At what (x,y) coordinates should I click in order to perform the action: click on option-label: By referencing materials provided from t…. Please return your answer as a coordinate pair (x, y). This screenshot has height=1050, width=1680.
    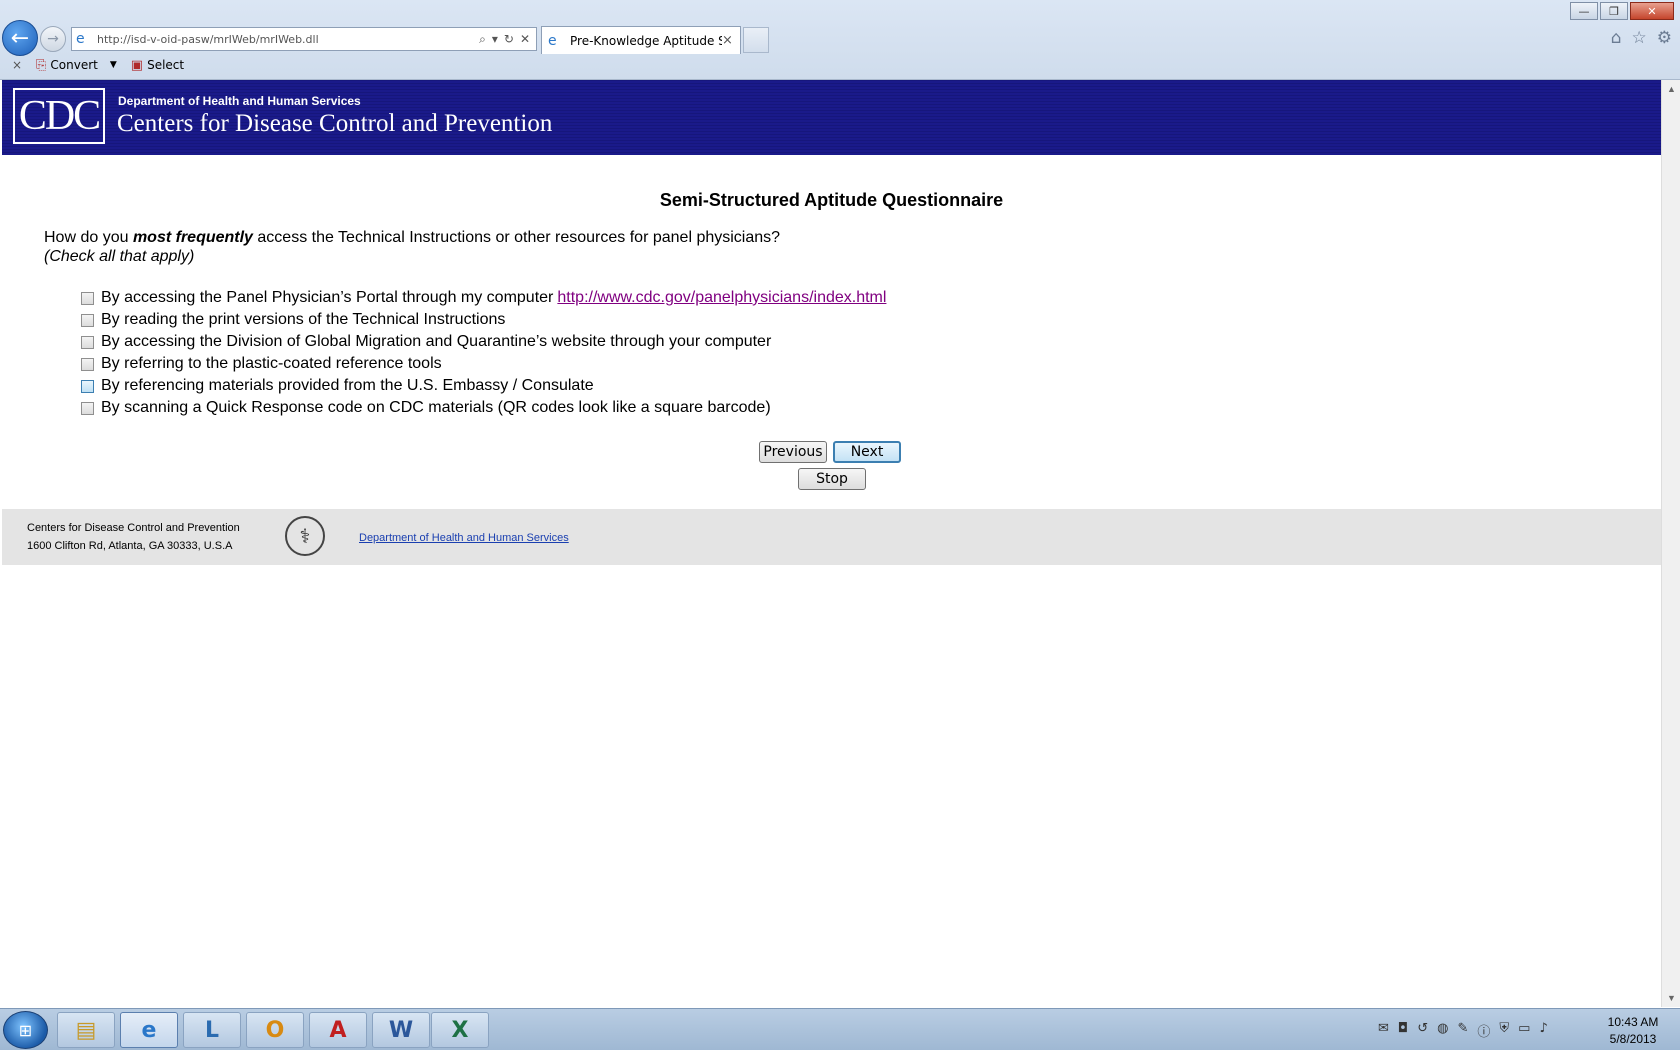
    Looking at the image, I should click on (347, 385).